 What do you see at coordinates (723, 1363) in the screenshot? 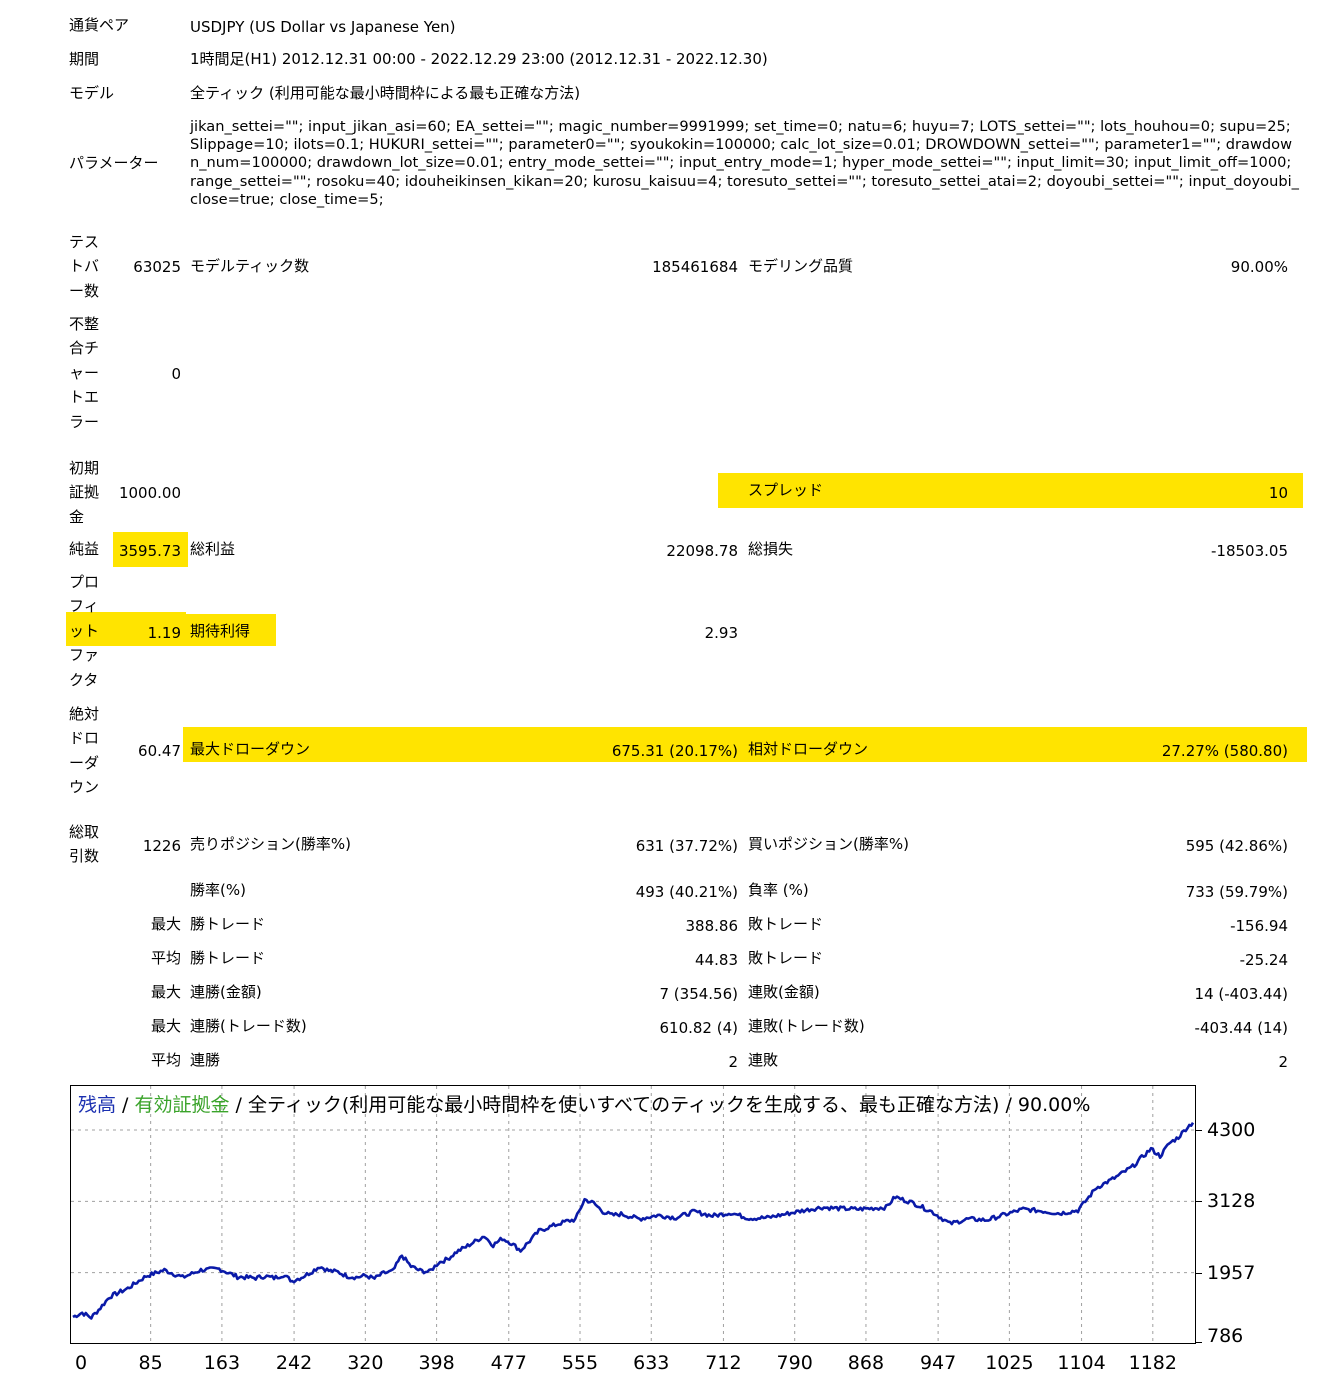
I see `x-tick-label: 712` at bounding box center [723, 1363].